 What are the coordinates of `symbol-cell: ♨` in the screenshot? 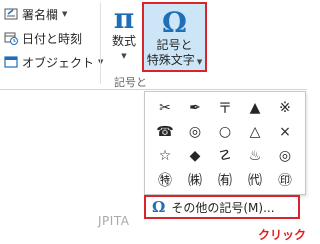 It's located at (255, 156).